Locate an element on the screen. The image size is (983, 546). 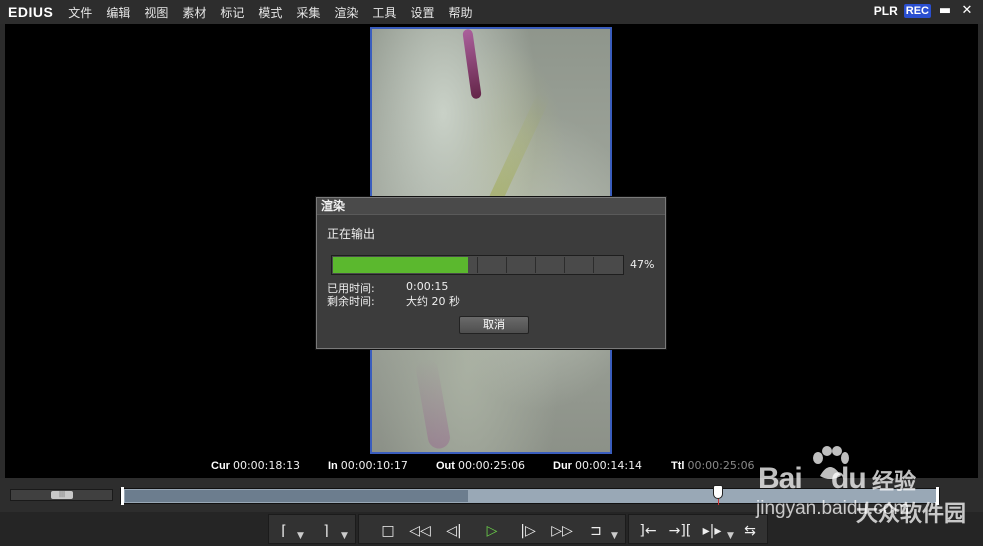
menu-file: 文件 is located at coordinates (80, 12).